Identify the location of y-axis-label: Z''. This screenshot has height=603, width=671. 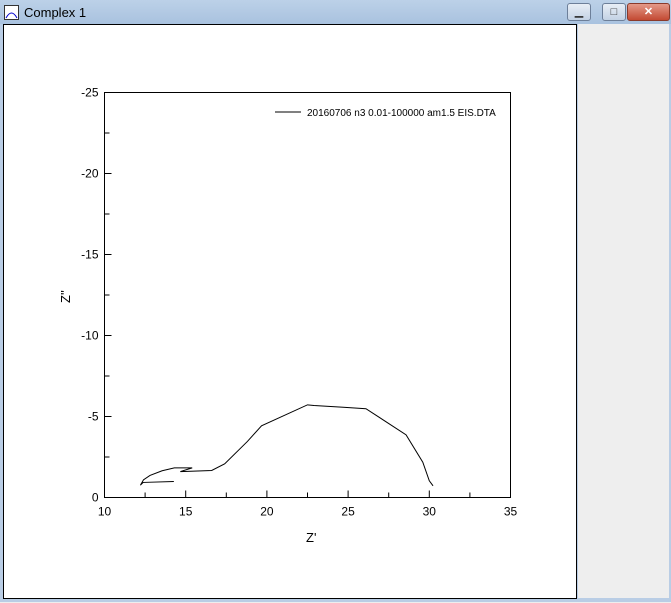
(65, 296).